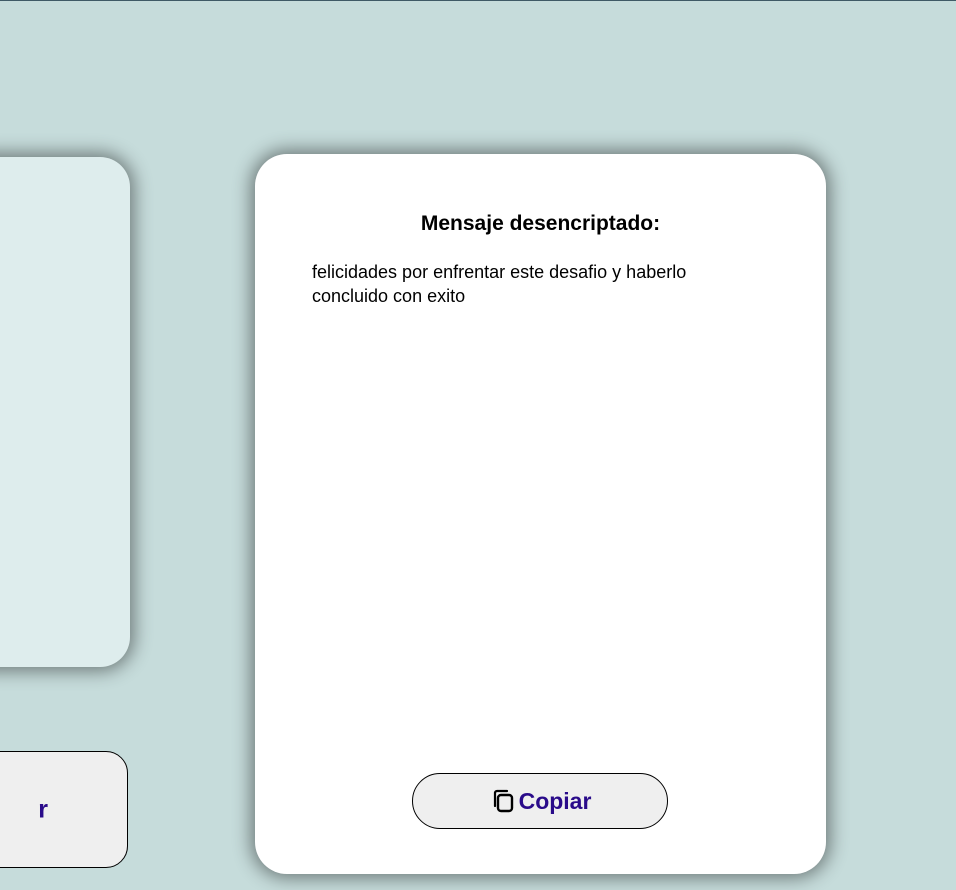  What do you see at coordinates (540, 223) in the screenshot?
I see `output-title: Mensaje desencriptado:` at bounding box center [540, 223].